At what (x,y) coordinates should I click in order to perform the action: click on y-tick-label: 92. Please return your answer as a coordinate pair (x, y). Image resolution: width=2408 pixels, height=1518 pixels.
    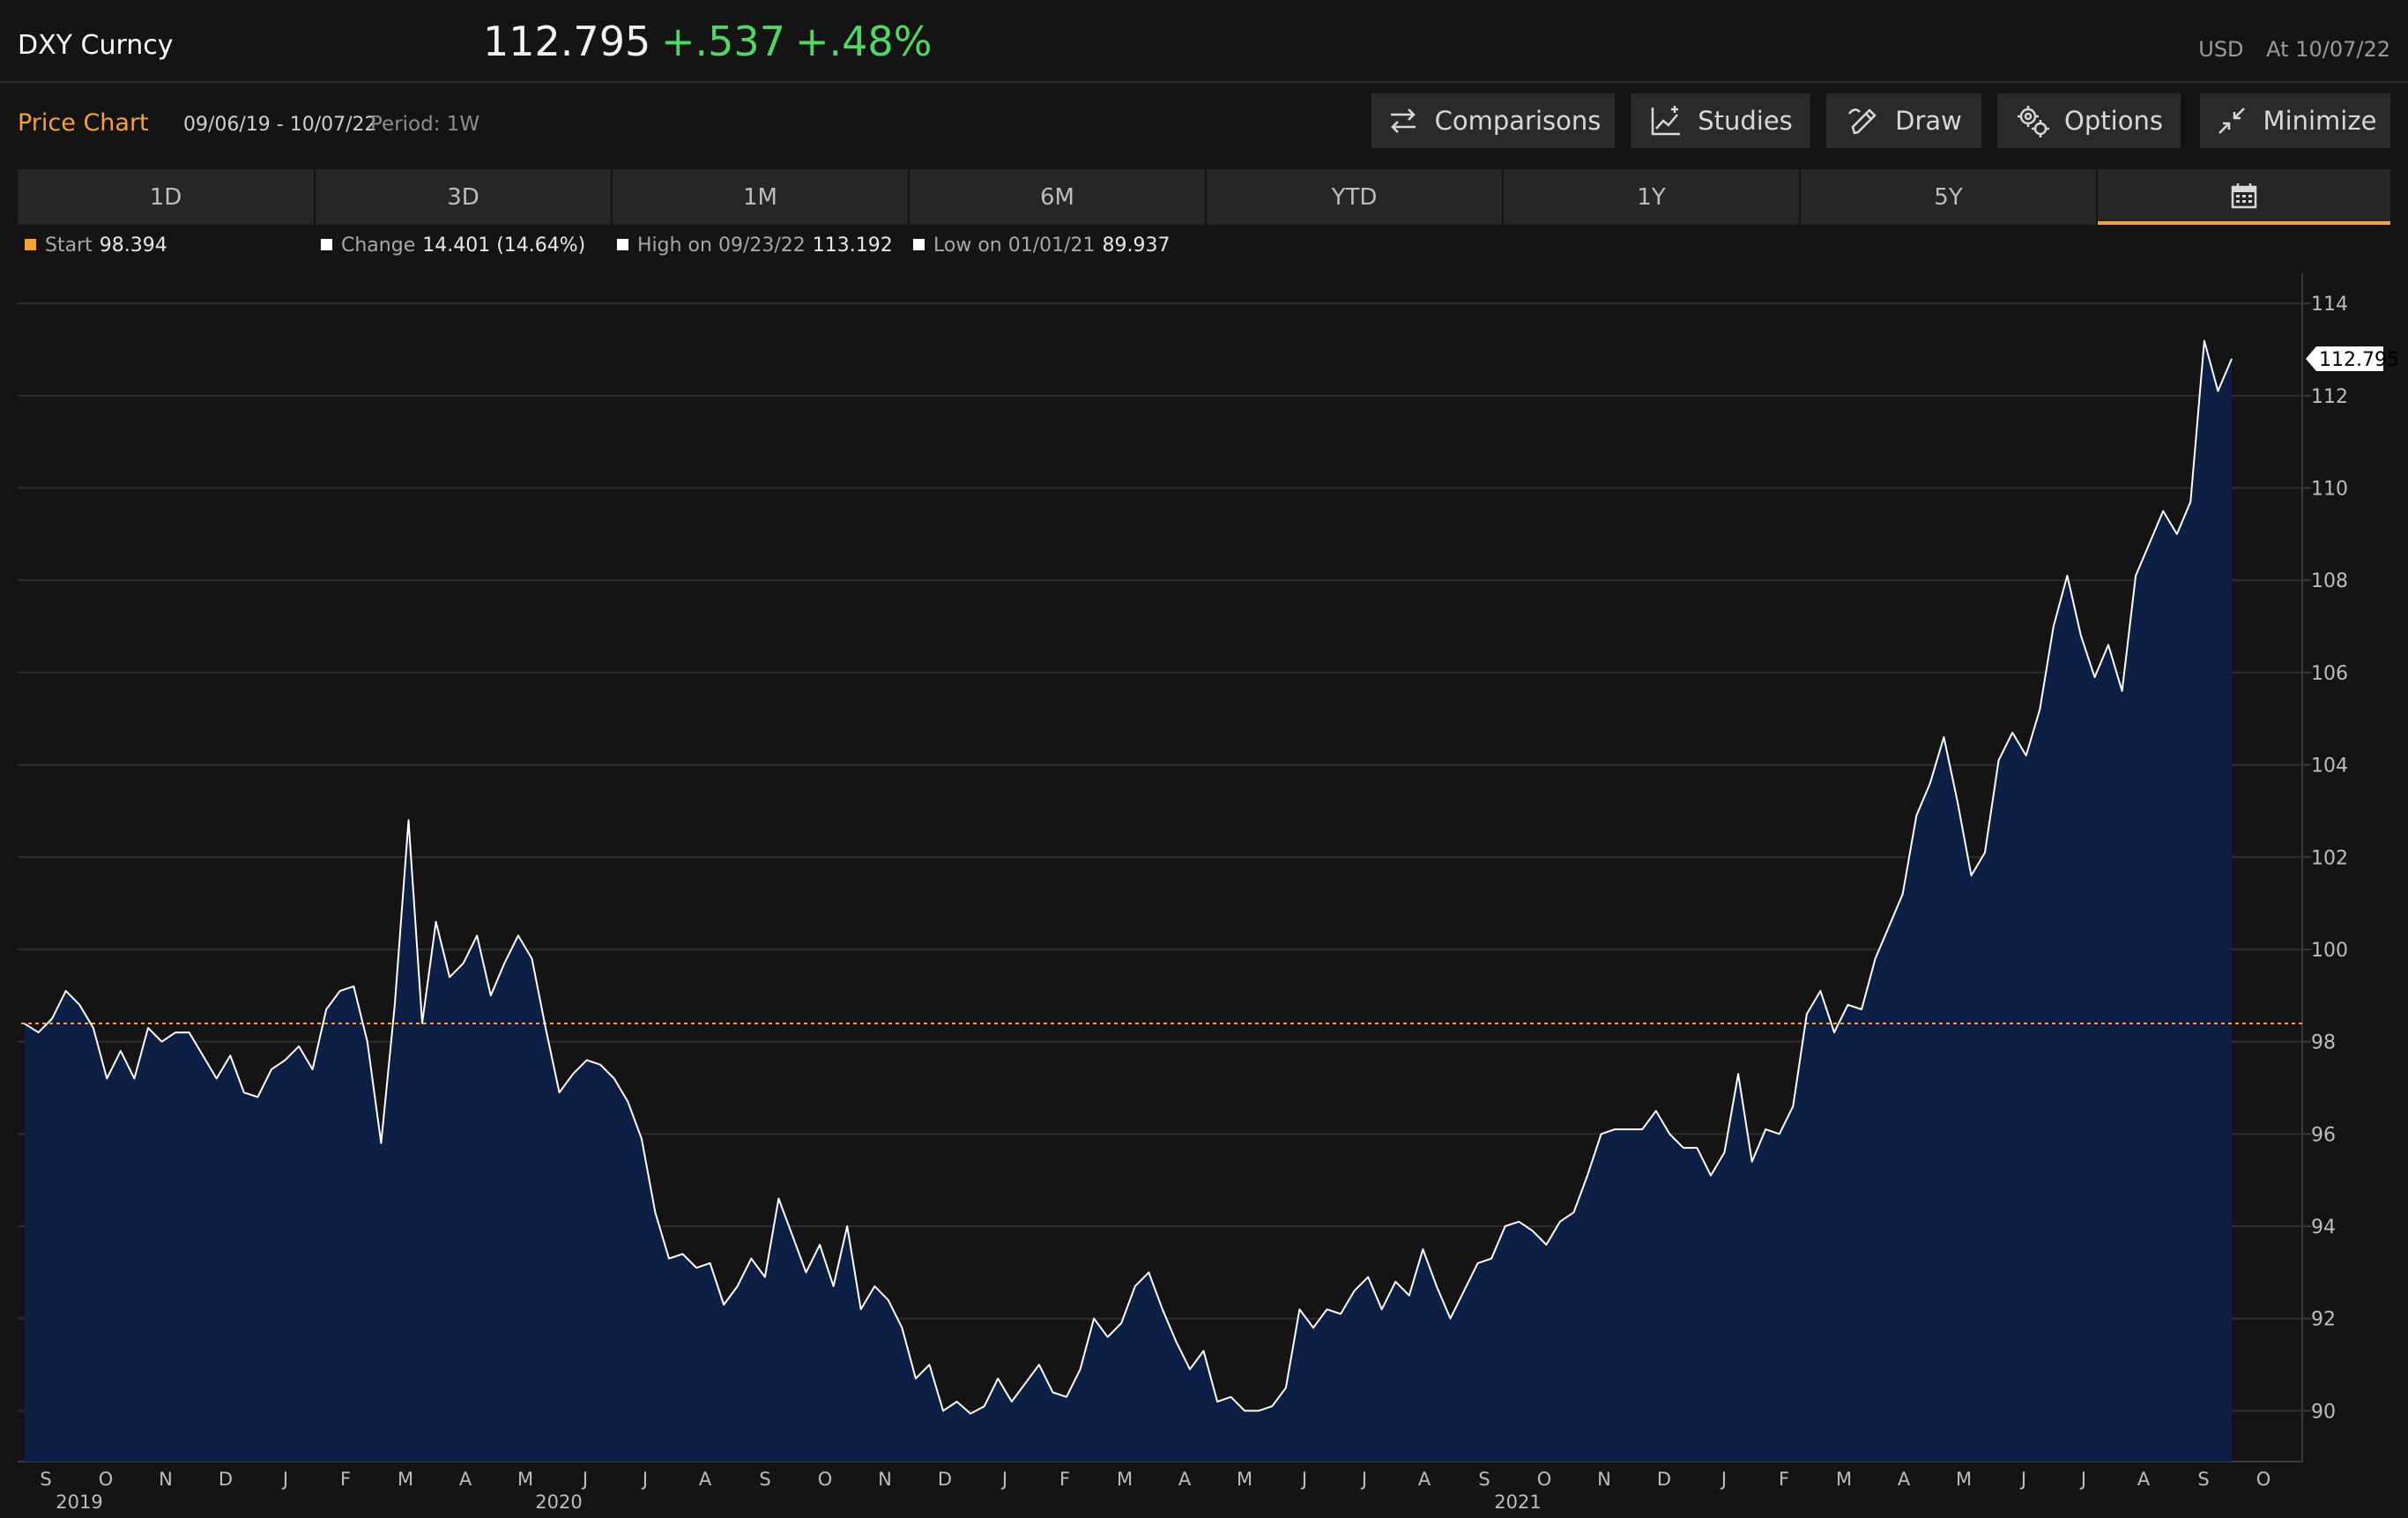
    Looking at the image, I should click on (2323, 1320).